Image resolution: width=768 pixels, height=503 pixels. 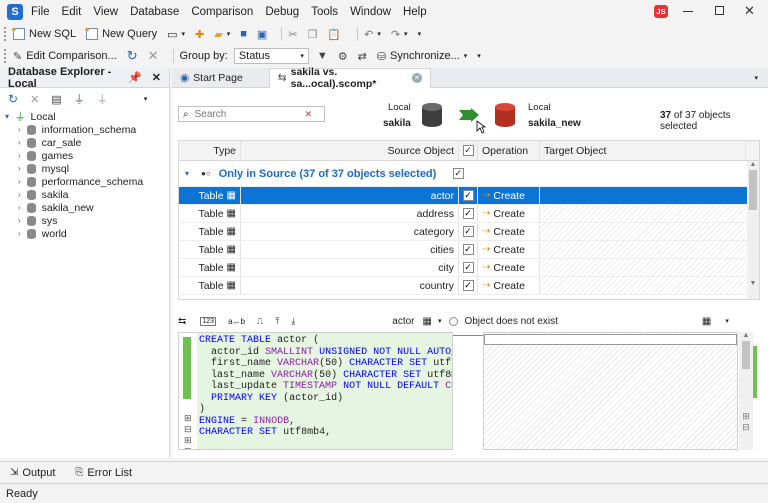 I want to click on line-numbers-icon: 123, so click(x=208, y=321).